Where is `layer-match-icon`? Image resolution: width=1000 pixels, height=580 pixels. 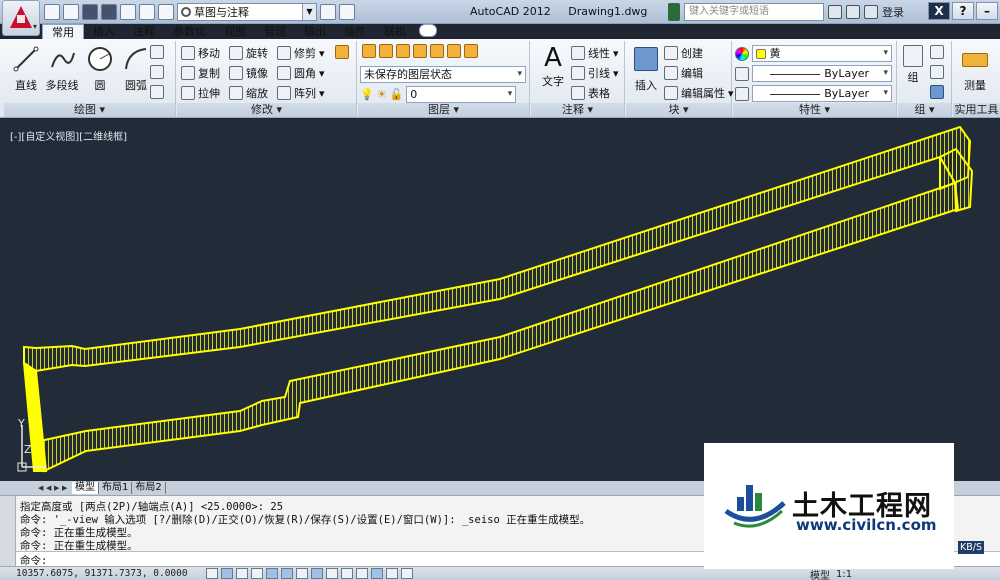
layer-match-icon is located at coordinates (454, 51).